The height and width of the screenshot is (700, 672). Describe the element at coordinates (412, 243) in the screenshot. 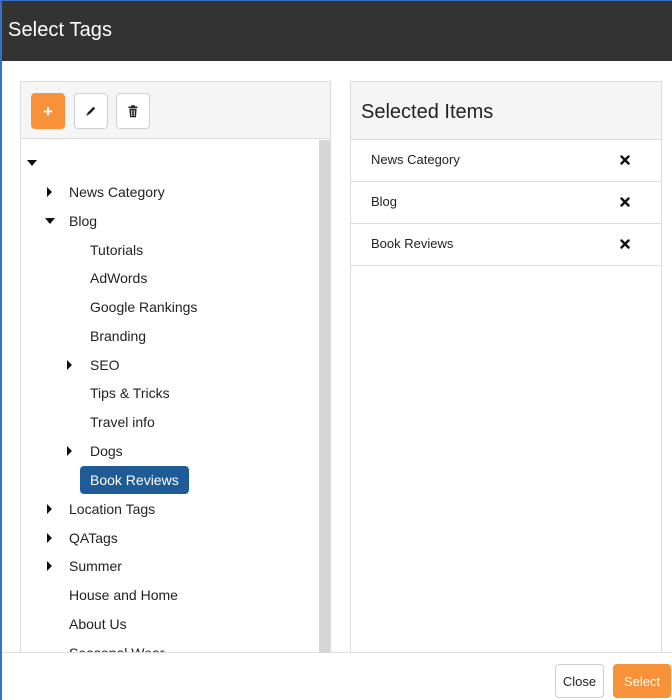

I see `selected-item-label: Book Reviews` at that location.